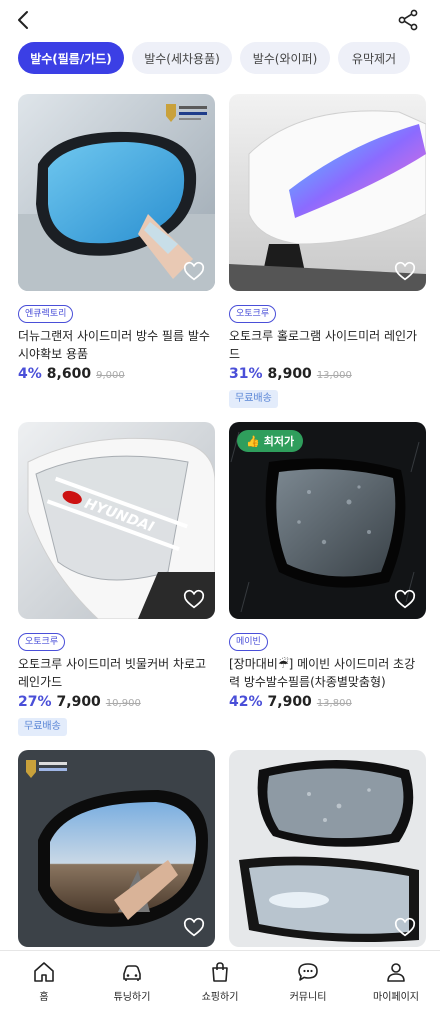 Image resolution: width=440 pixels, height=1009 pixels. I want to click on nav-mypage: 마이페이지, so click(396, 980).